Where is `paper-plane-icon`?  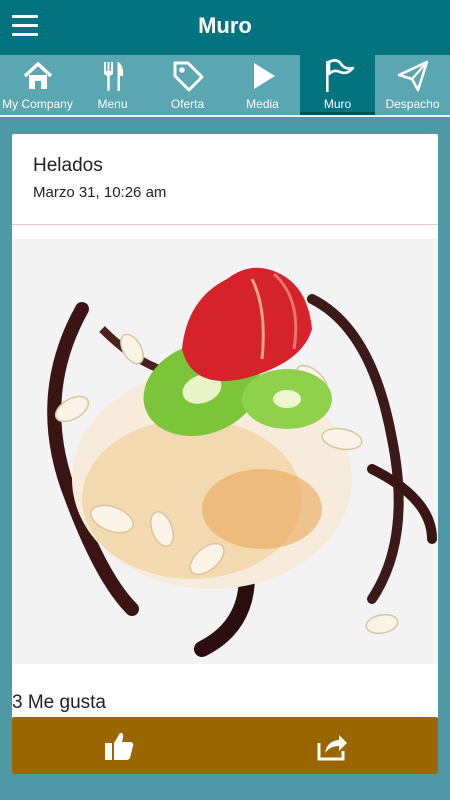
paper-plane-icon is located at coordinates (412, 76).